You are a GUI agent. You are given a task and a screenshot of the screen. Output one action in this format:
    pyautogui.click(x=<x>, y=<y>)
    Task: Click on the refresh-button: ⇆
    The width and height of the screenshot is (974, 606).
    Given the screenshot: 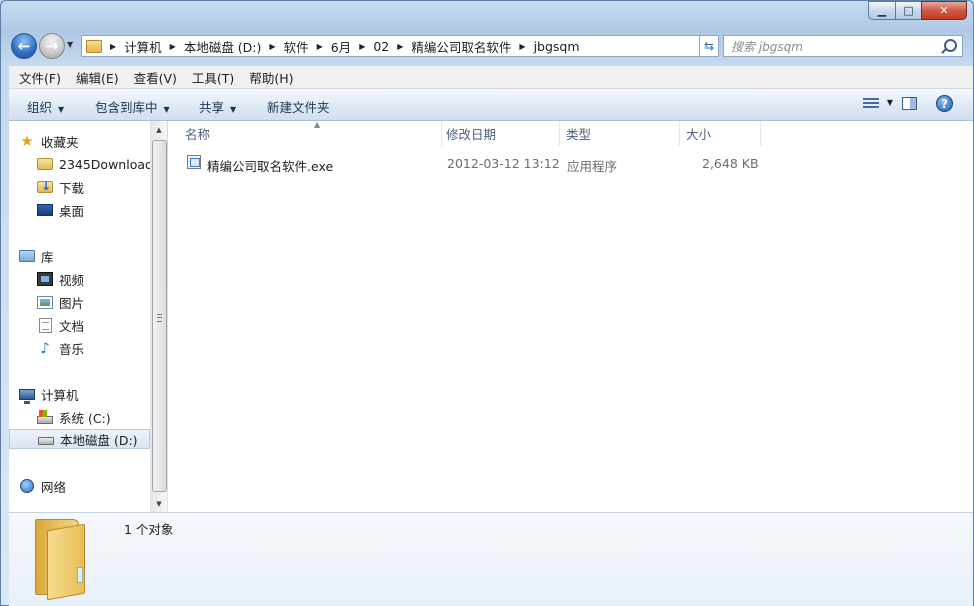 What is the action you would take?
    pyautogui.click(x=709, y=46)
    